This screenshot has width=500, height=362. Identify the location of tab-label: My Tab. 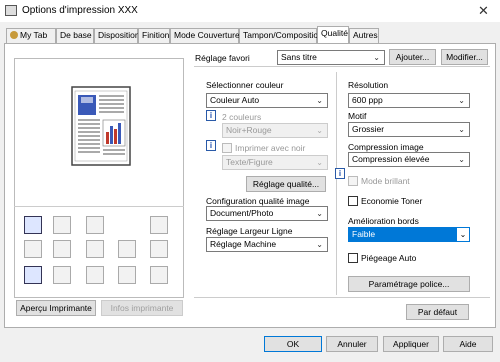
(34, 35).